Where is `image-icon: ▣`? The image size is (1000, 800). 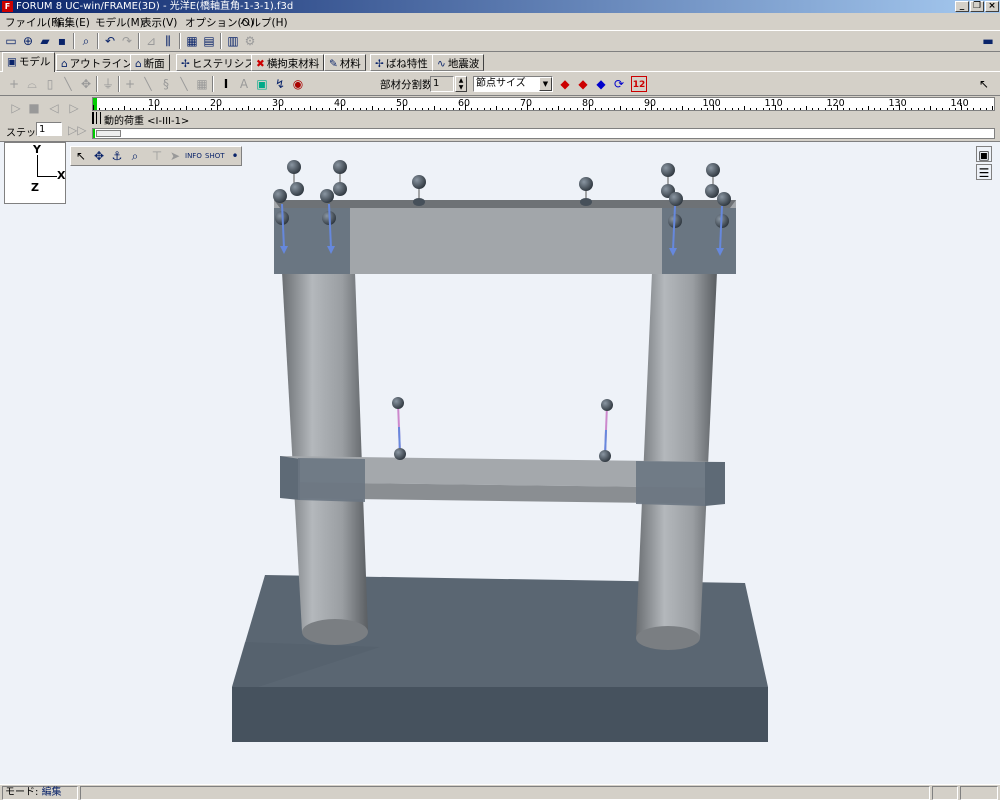
image-icon: ▣ is located at coordinates (262, 84).